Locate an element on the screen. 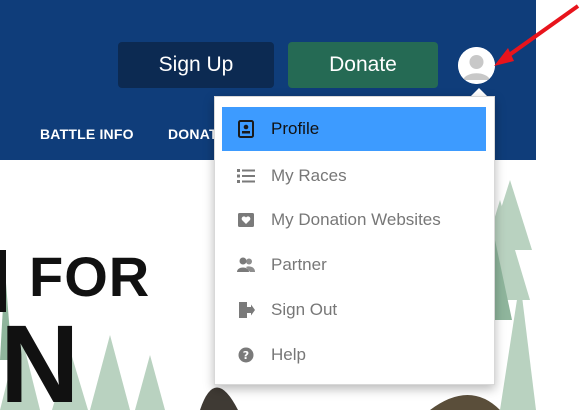  profile-card-icon is located at coordinates (246, 129).